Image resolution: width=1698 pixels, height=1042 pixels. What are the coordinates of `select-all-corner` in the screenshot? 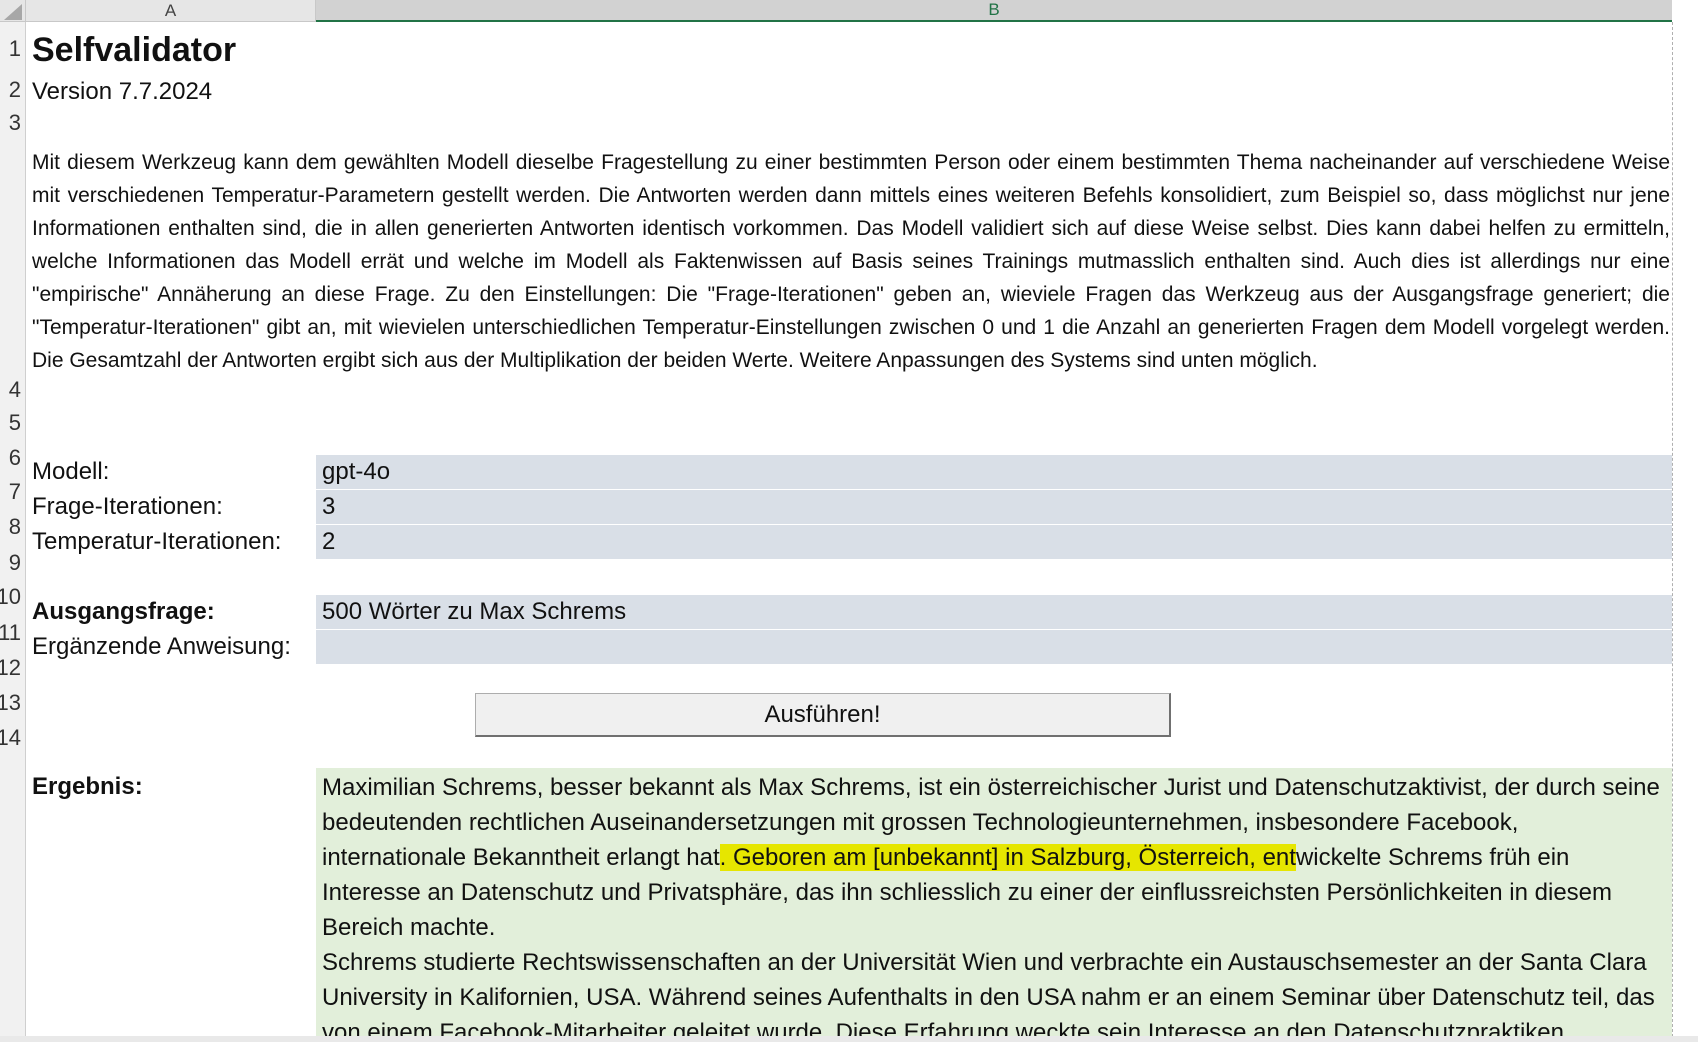 It's located at (13, 11).